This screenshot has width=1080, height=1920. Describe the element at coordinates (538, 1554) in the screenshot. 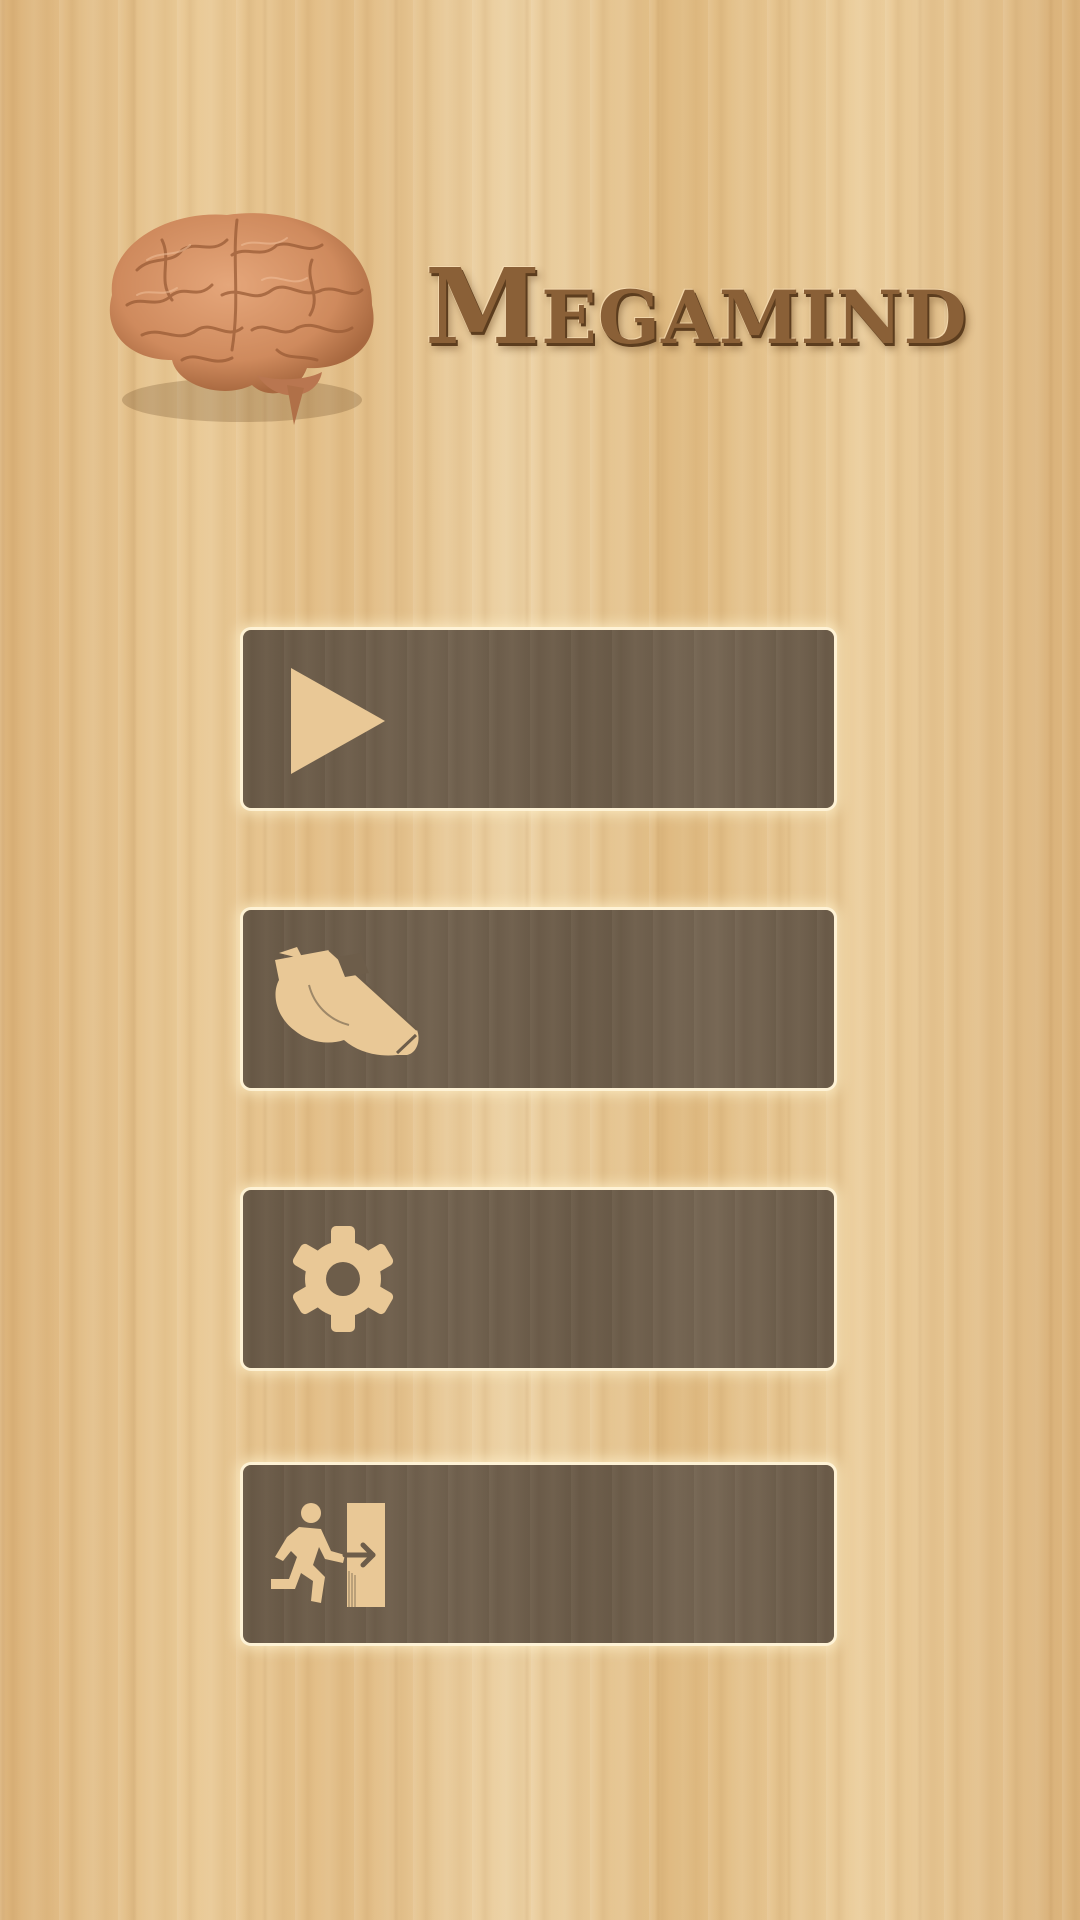

I see `exit-button` at that location.